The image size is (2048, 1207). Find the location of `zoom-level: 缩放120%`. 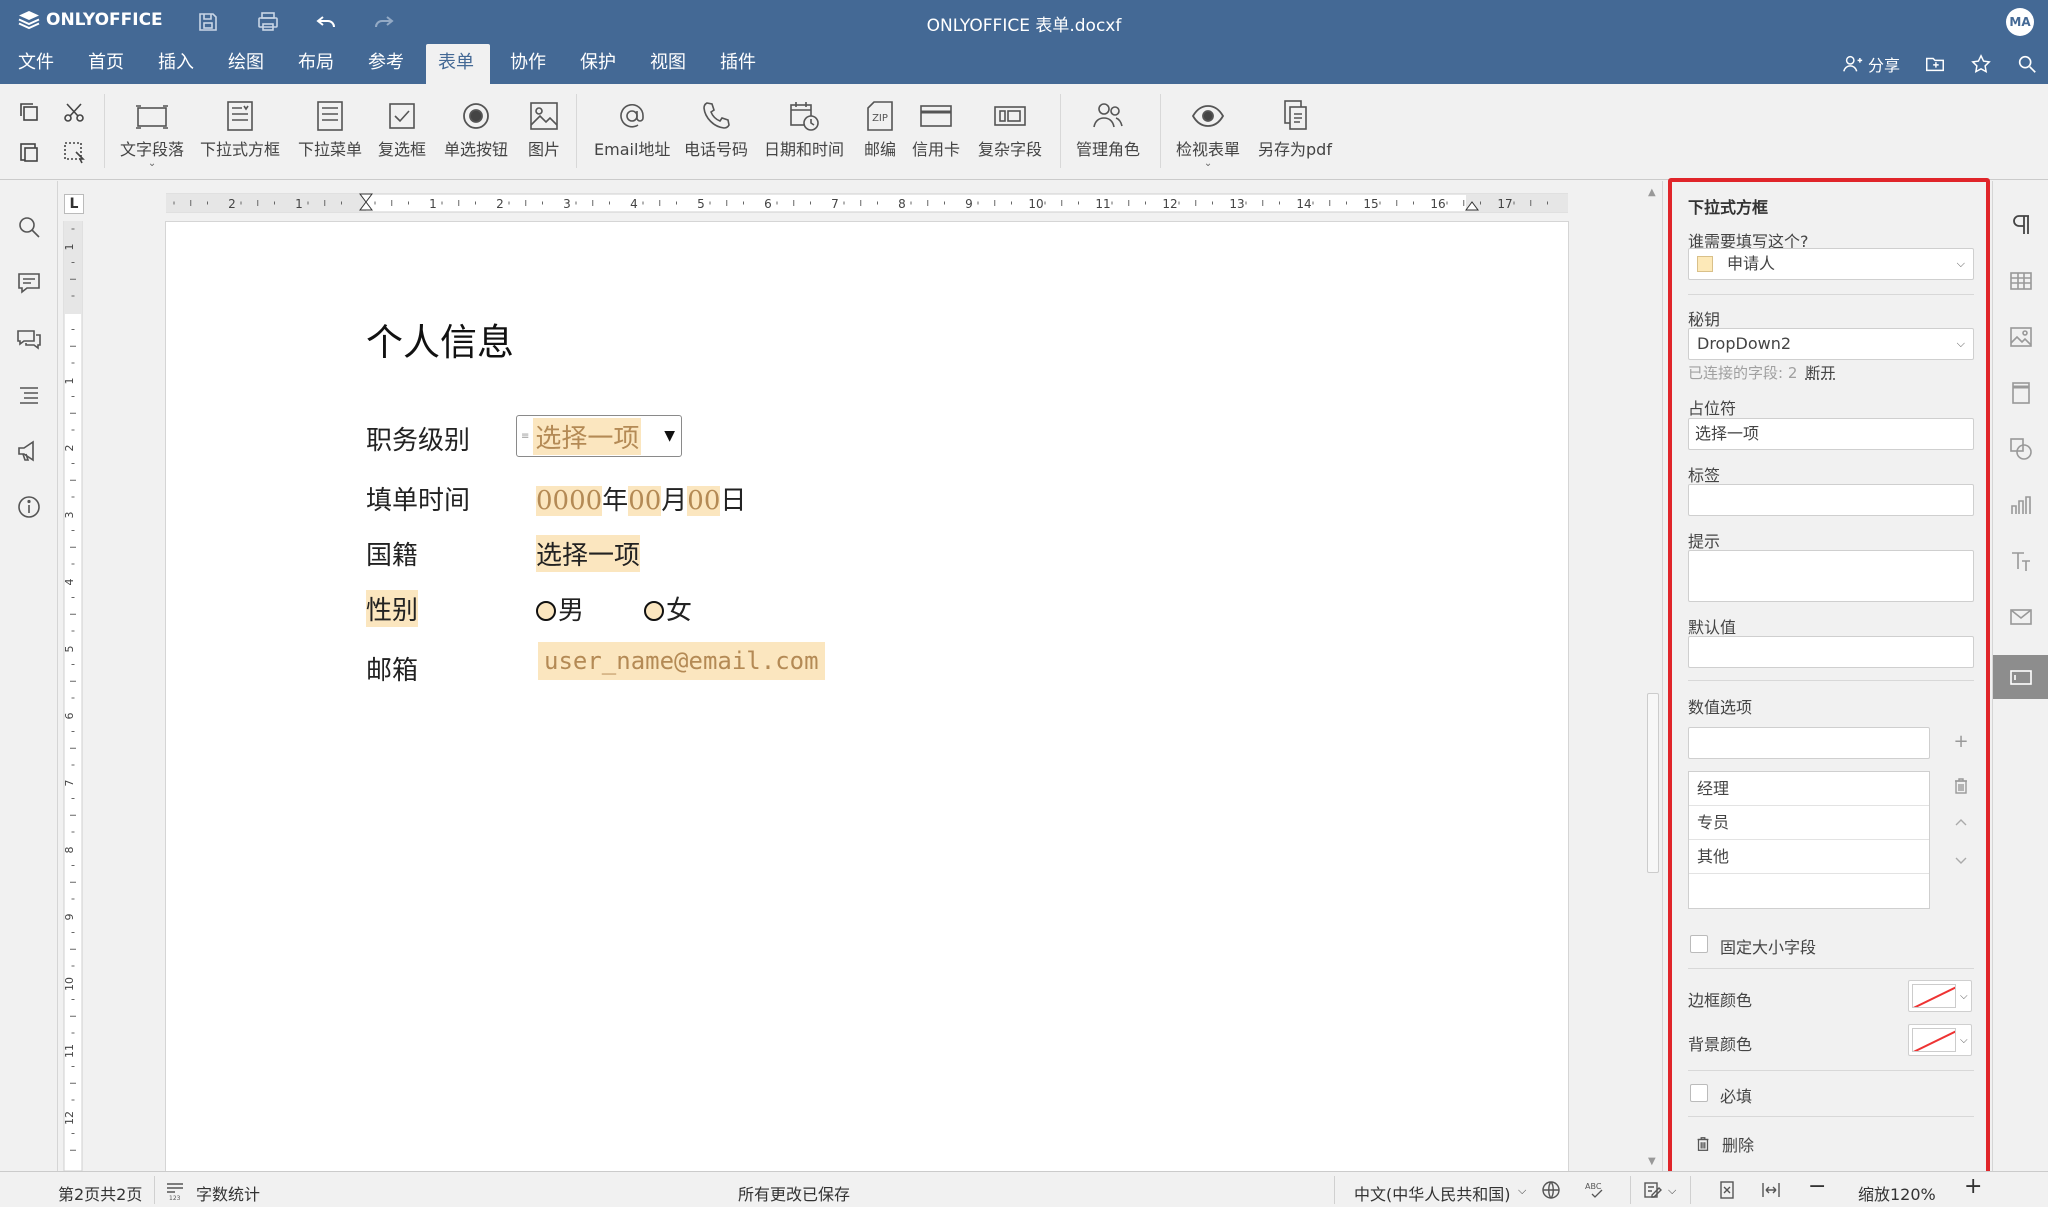

zoom-level: 缩放120% is located at coordinates (1897, 1193).